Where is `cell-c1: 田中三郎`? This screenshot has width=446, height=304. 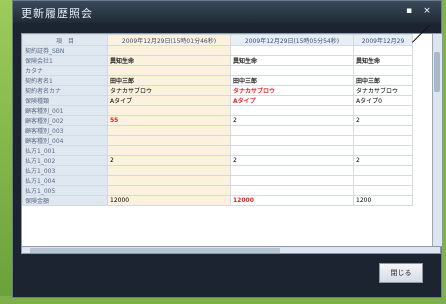
cell-c1: 田中三郎 is located at coordinates (169, 80).